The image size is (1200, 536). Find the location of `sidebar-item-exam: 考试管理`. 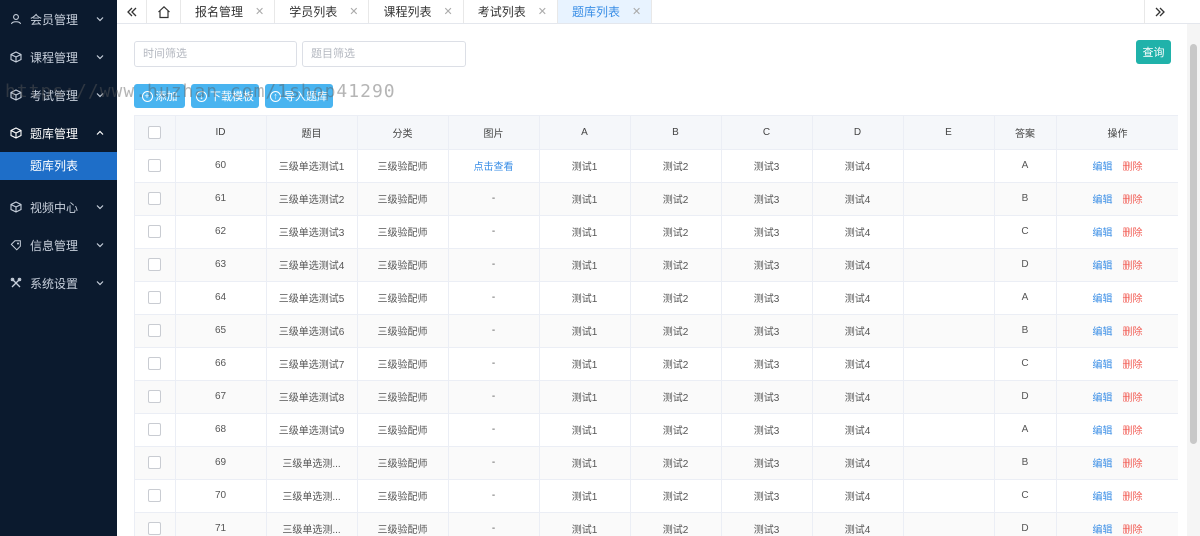

sidebar-item-exam: 考试管理 is located at coordinates (58, 95).